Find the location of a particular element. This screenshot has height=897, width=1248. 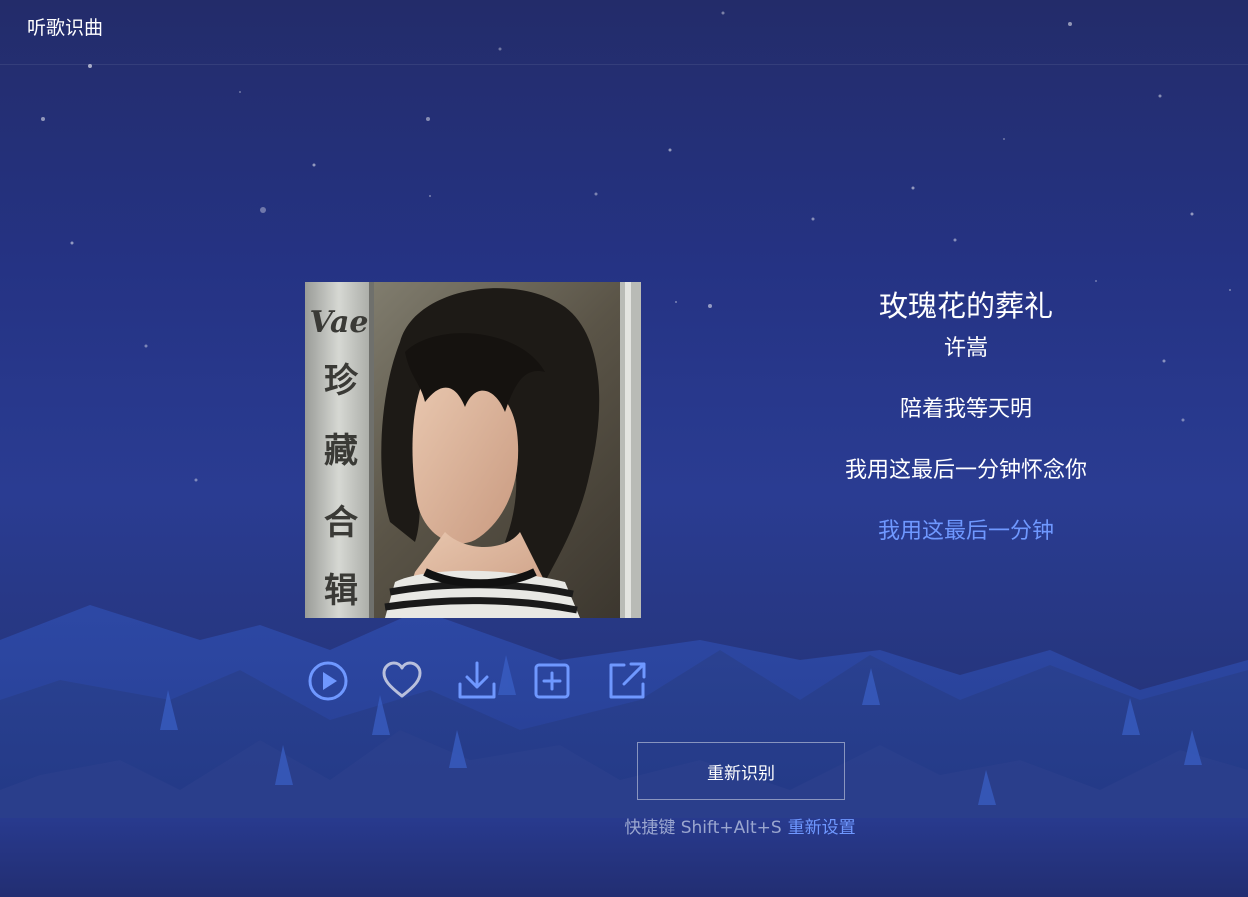

heart-icon is located at coordinates (402, 679).